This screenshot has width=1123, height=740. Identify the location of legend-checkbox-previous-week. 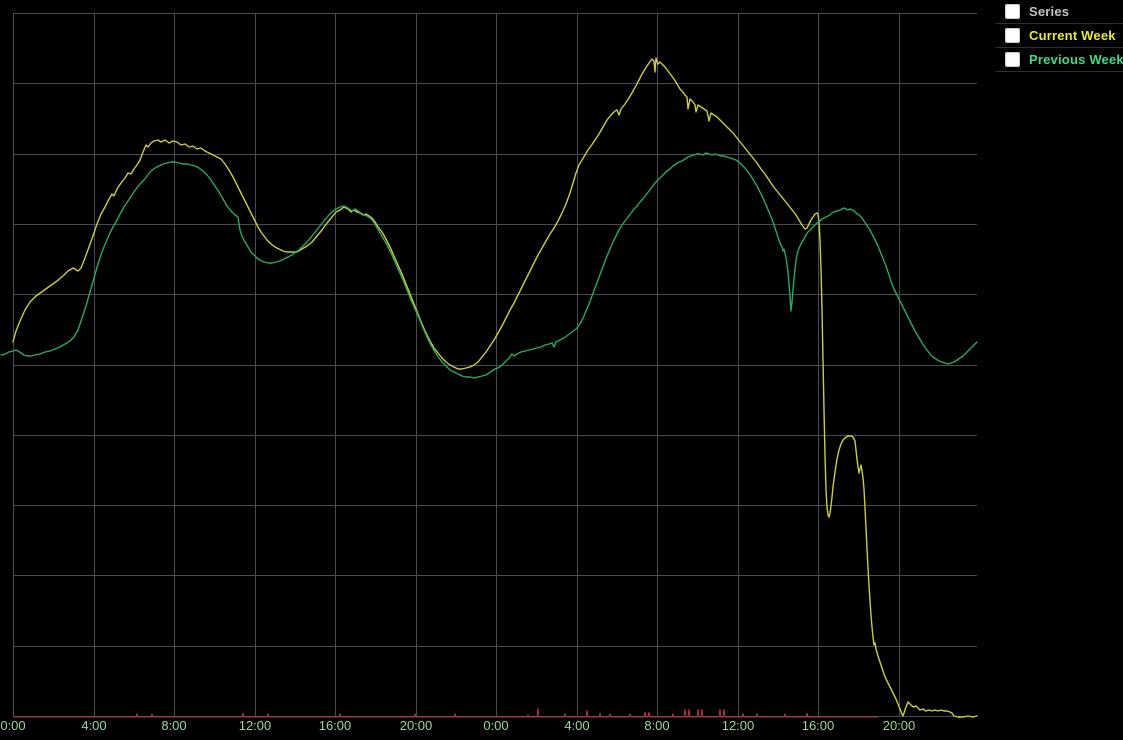
(1012, 59).